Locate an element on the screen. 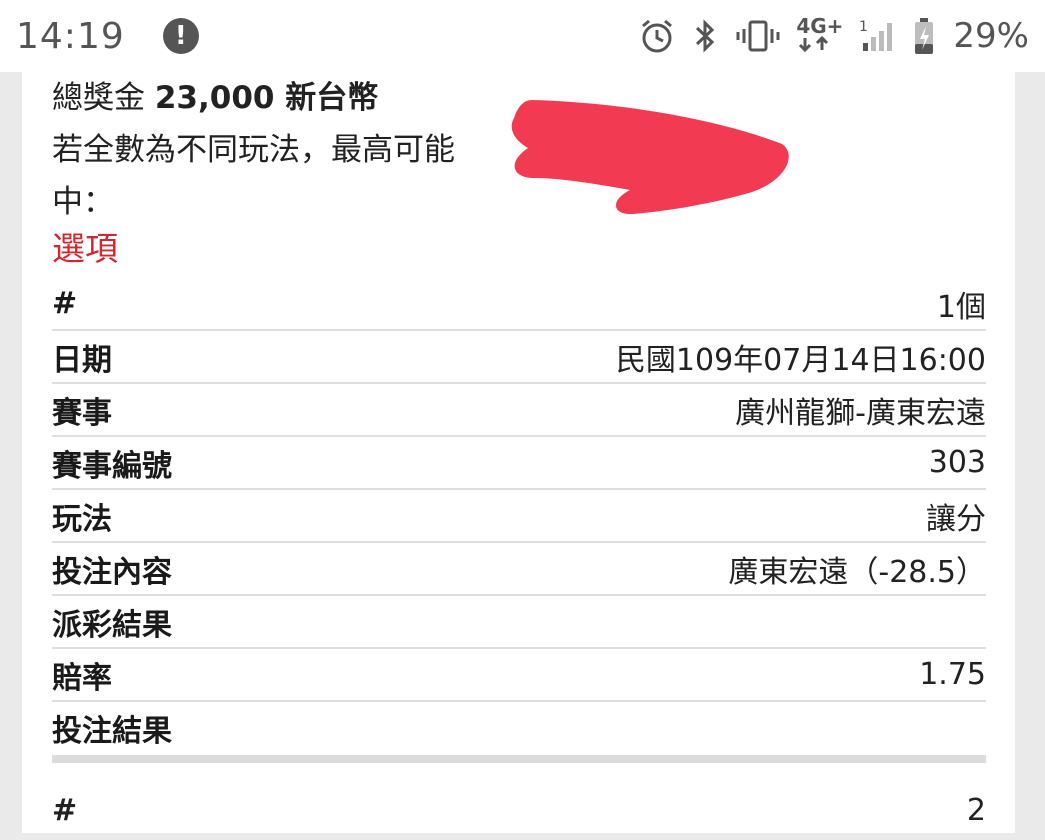 This screenshot has width=1045, height=840. table-row: 投注內容 廣東宏遠（-28.5） is located at coordinates (519, 569).